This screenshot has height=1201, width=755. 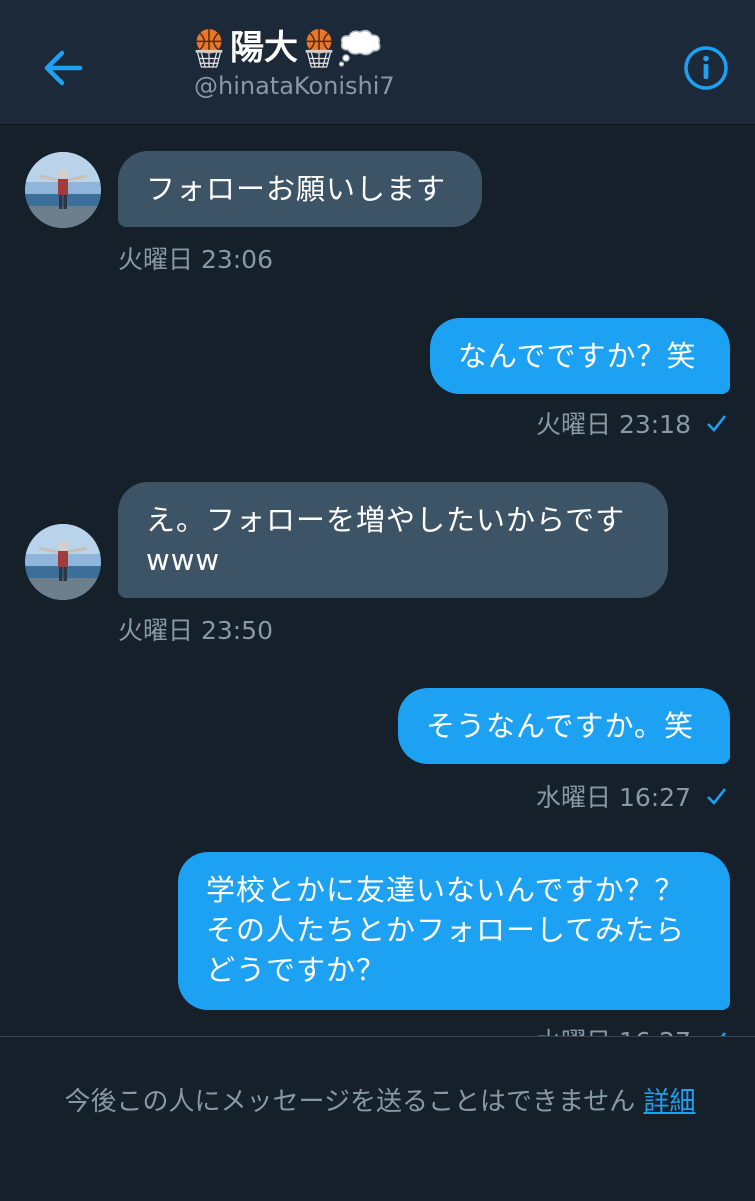 What do you see at coordinates (359, 48) in the screenshot?
I see `thought-bubble-icon` at bounding box center [359, 48].